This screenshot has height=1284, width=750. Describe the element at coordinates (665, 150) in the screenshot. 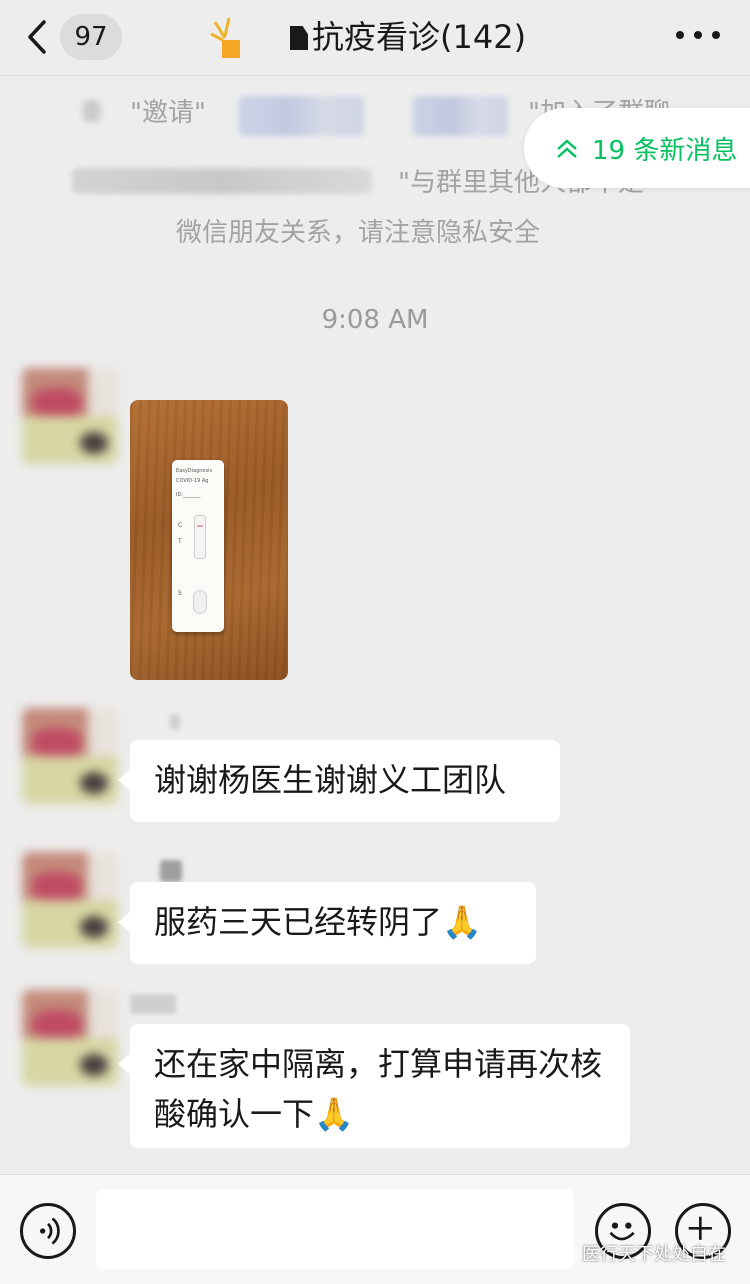

I see `new-messages-label: 19 条新消息` at that location.